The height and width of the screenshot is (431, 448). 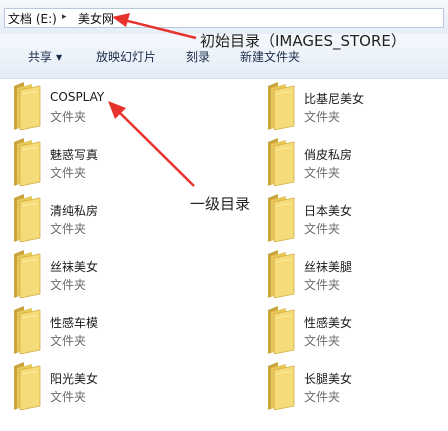 I want to click on folder-name: 性感车模, so click(x=74, y=323).